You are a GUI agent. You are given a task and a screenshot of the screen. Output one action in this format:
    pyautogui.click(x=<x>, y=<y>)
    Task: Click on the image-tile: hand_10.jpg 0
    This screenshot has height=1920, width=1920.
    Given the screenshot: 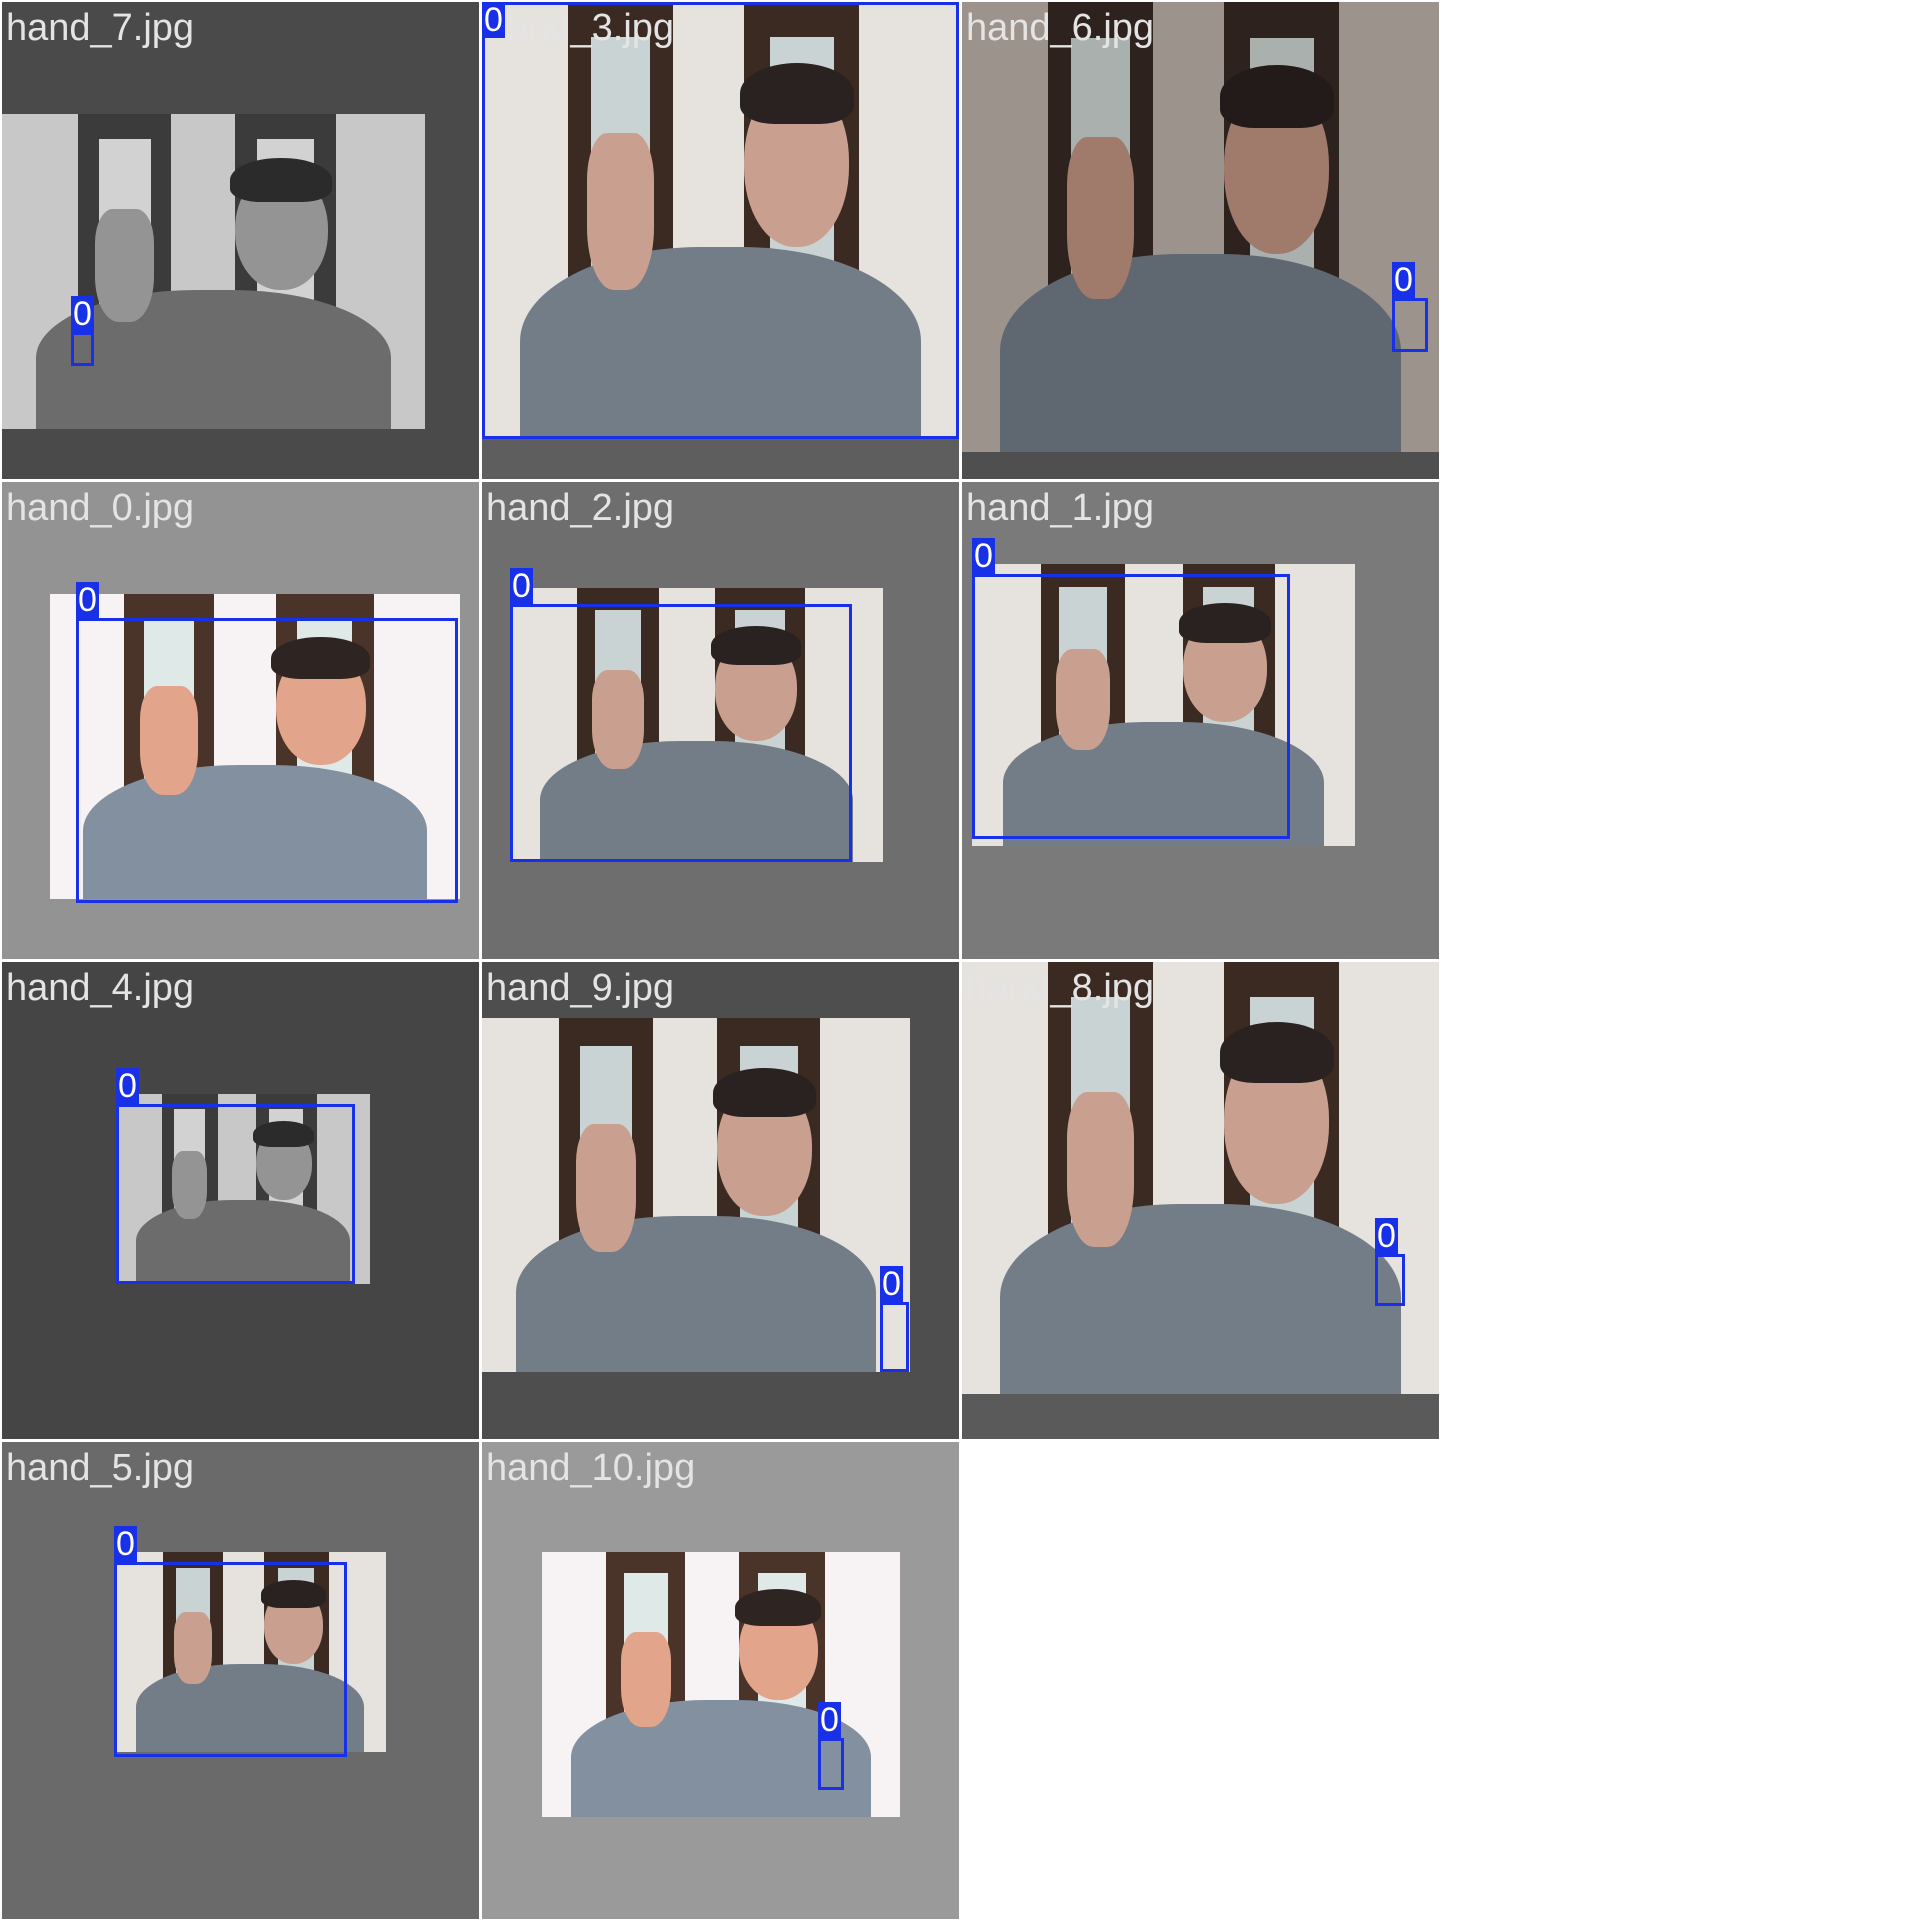 What is the action you would take?
    pyautogui.click(x=720, y=1680)
    